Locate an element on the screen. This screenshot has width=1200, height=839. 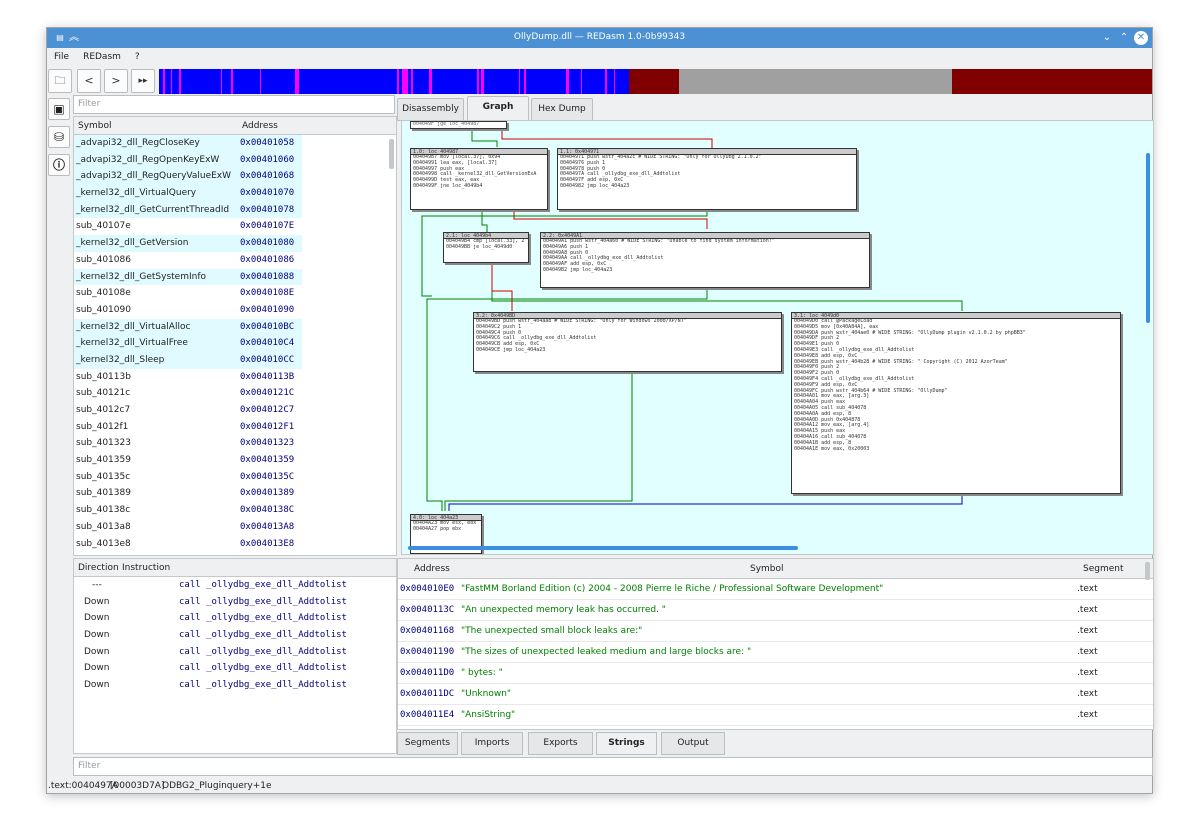
tab-disassembly: Disassembly is located at coordinates (430, 109).